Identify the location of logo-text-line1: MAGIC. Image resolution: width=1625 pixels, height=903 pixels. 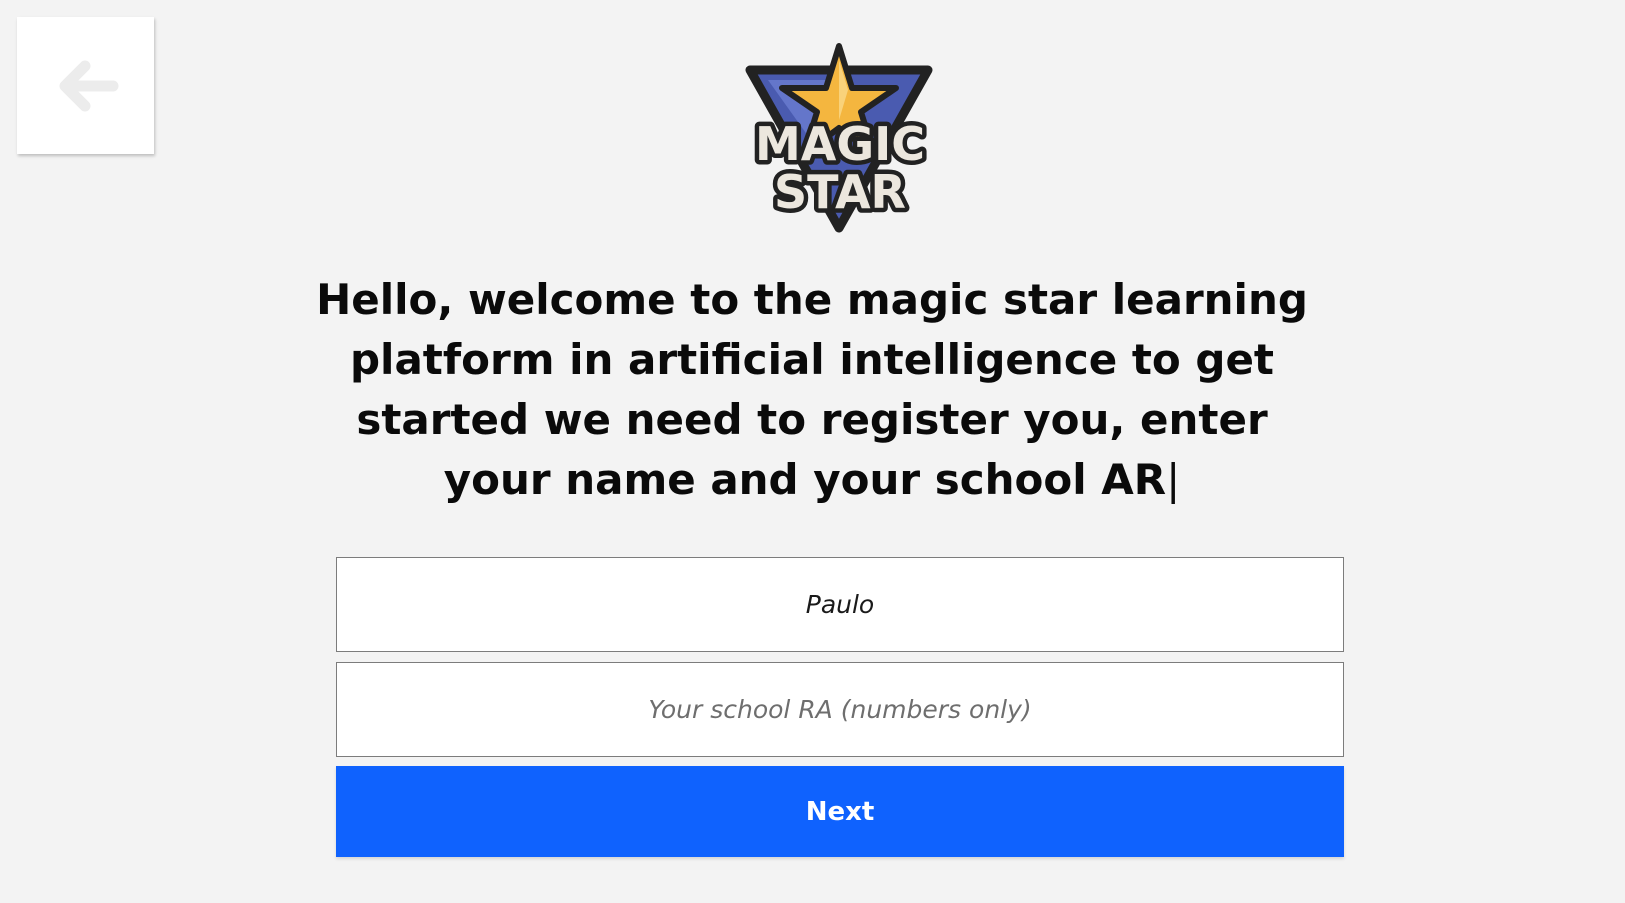
(840, 144).